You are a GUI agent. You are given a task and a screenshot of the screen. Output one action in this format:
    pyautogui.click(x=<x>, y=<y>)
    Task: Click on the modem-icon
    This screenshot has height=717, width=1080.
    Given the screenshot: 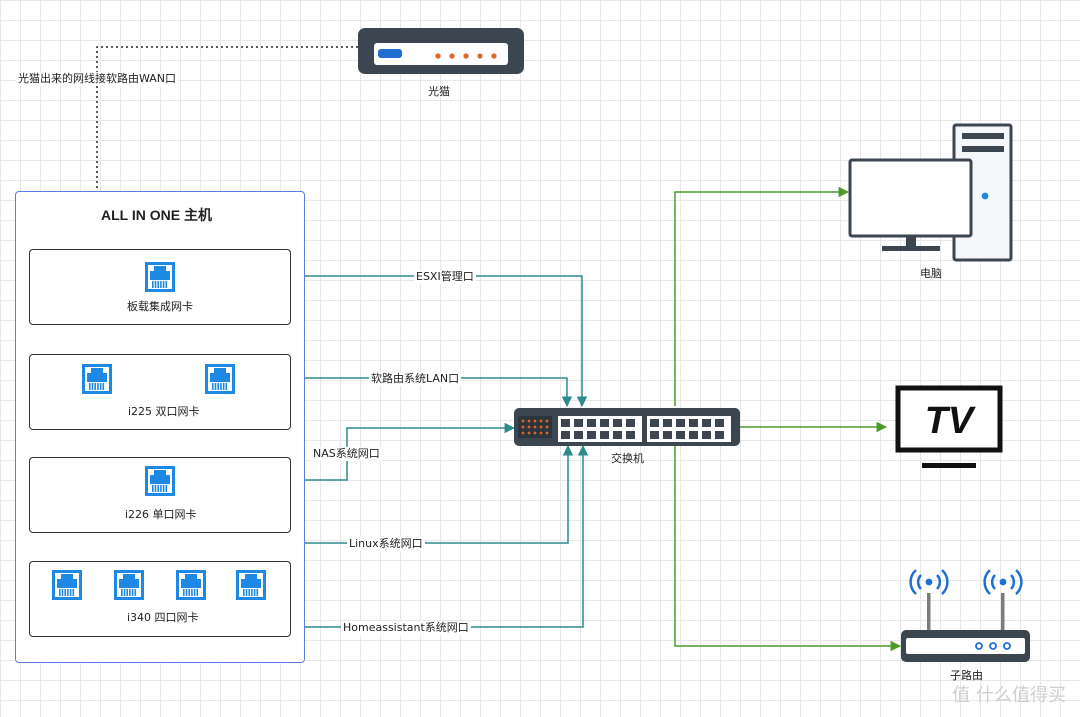 What is the action you would take?
    pyautogui.click(x=441, y=51)
    